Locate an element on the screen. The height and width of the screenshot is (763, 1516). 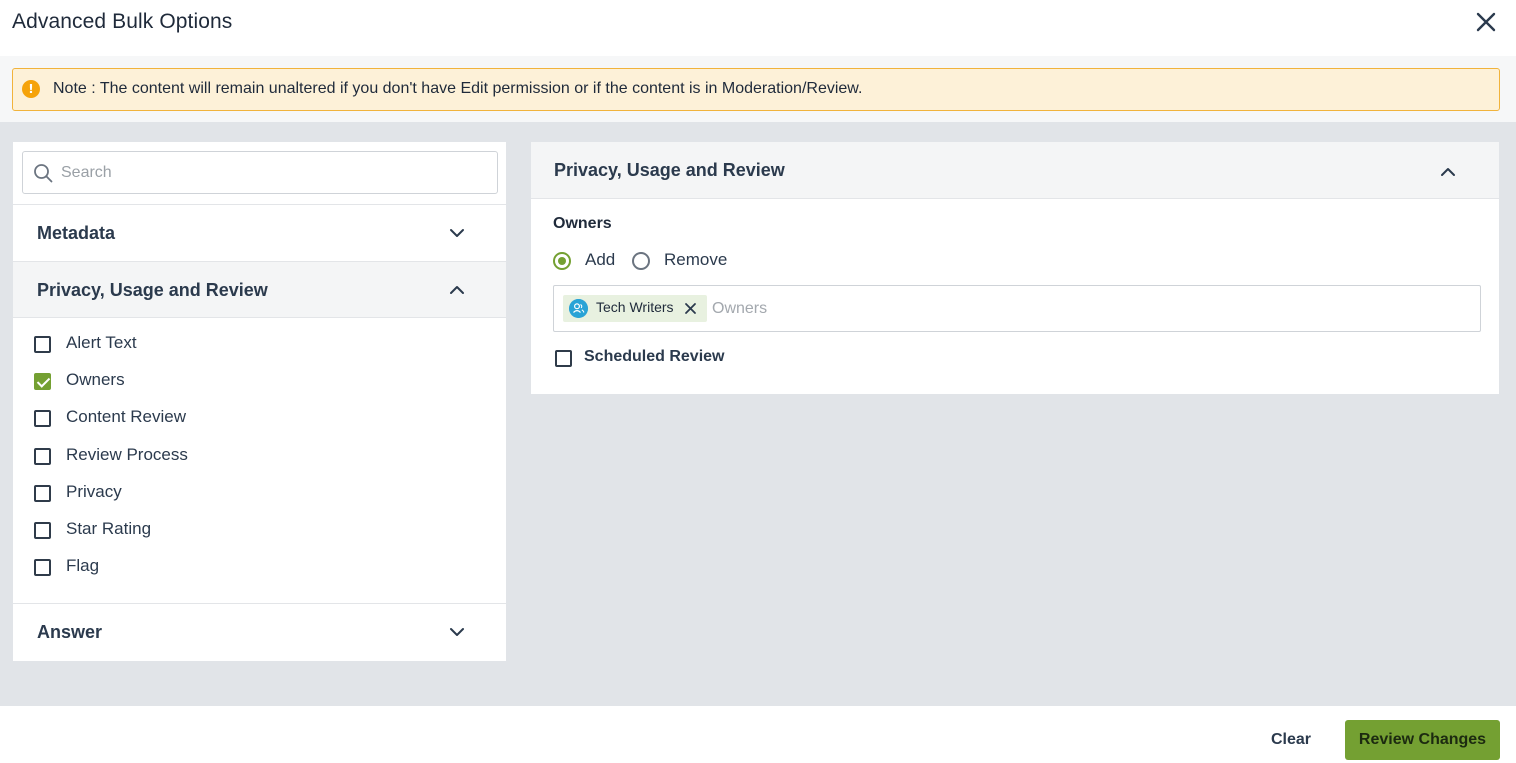
checkbox-label: Star Rating is located at coordinates (109, 528).